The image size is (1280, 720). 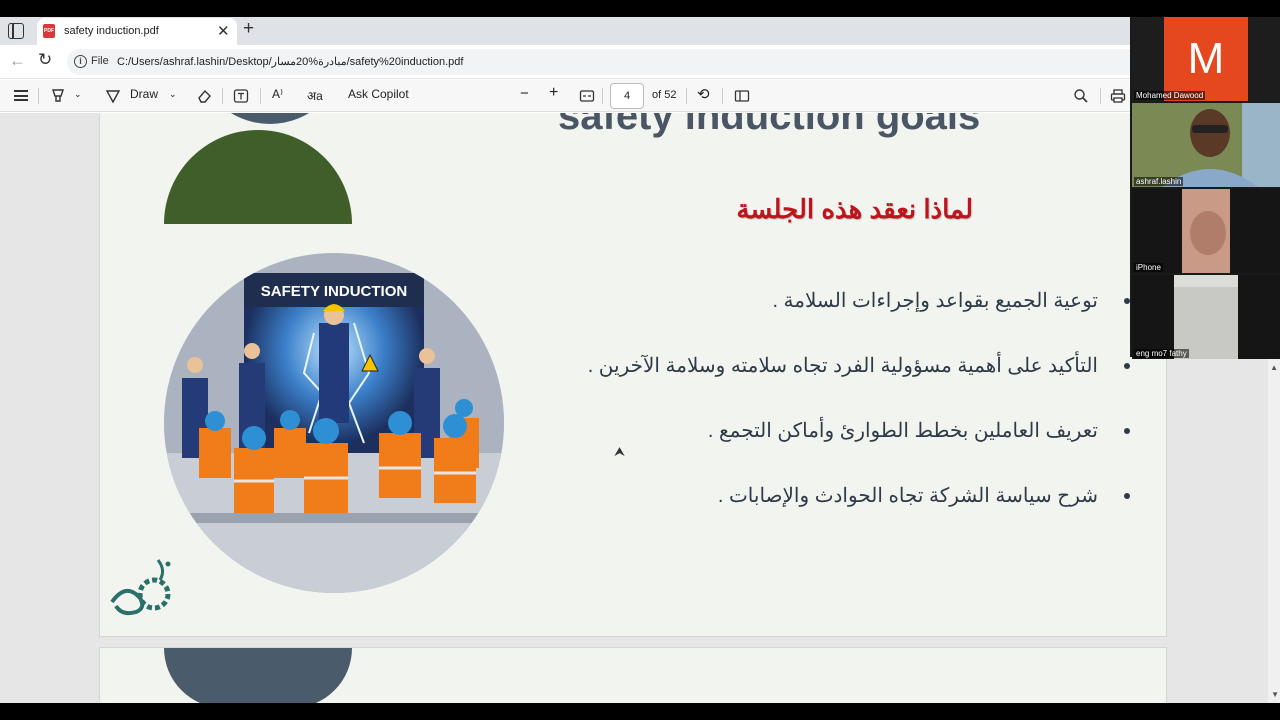 What do you see at coordinates (378, 94) in the screenshot?
I see `ask-copilot-button: Ask Copilot` at bounding box center [378, 94].